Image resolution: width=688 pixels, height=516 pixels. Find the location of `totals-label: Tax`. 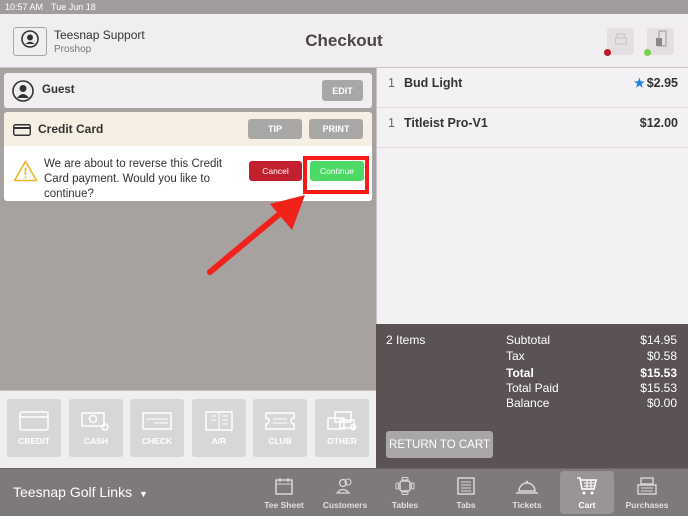

totals-label: Tax is located at coordinates (515, 356).